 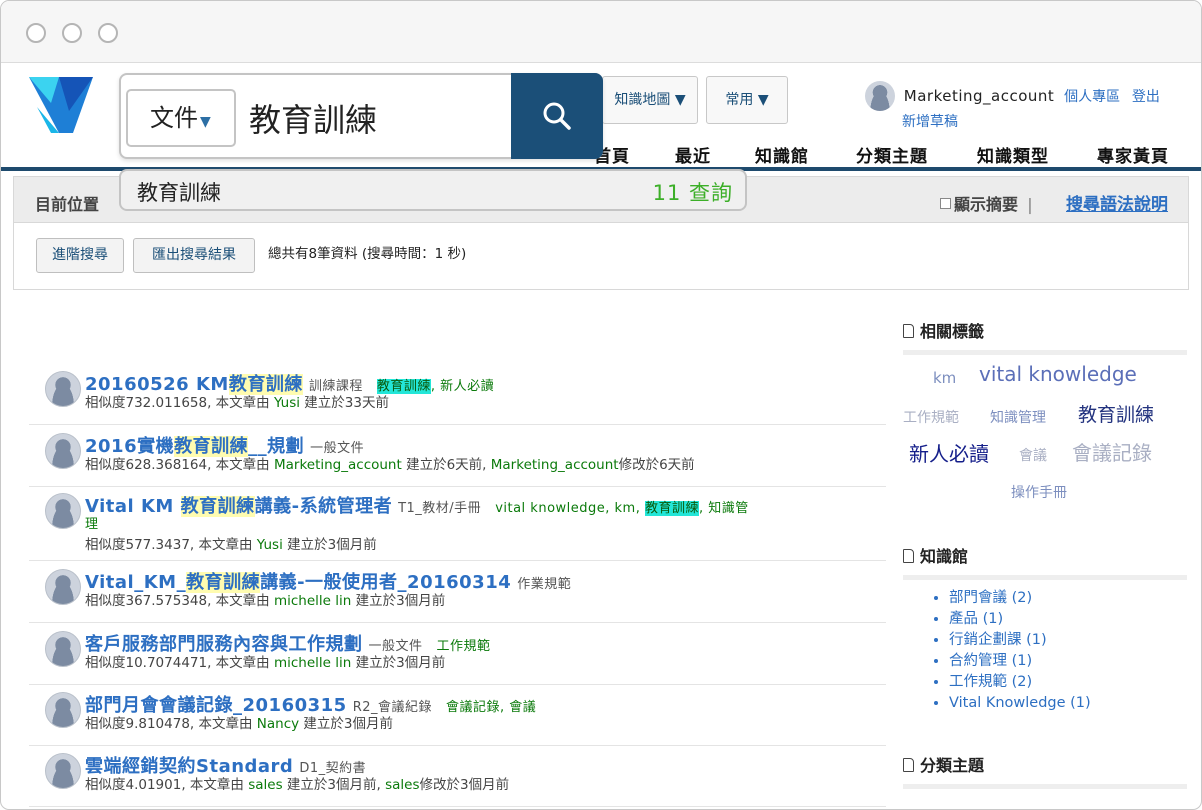 What do you see at coordinates (1045, 770) in the screenshot?
I see `category-section: 分類主題` at bounding box center [1045, 770].